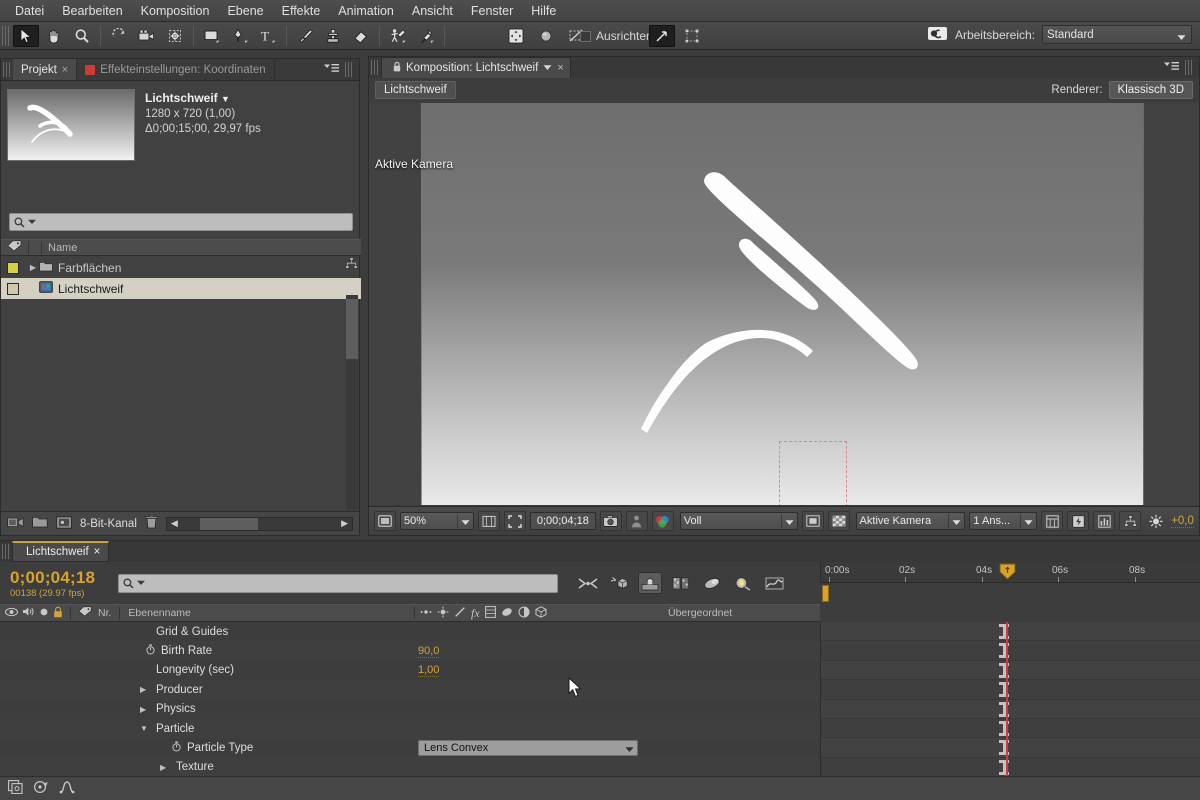  I want to click on hand-tool, so click(54, 36).